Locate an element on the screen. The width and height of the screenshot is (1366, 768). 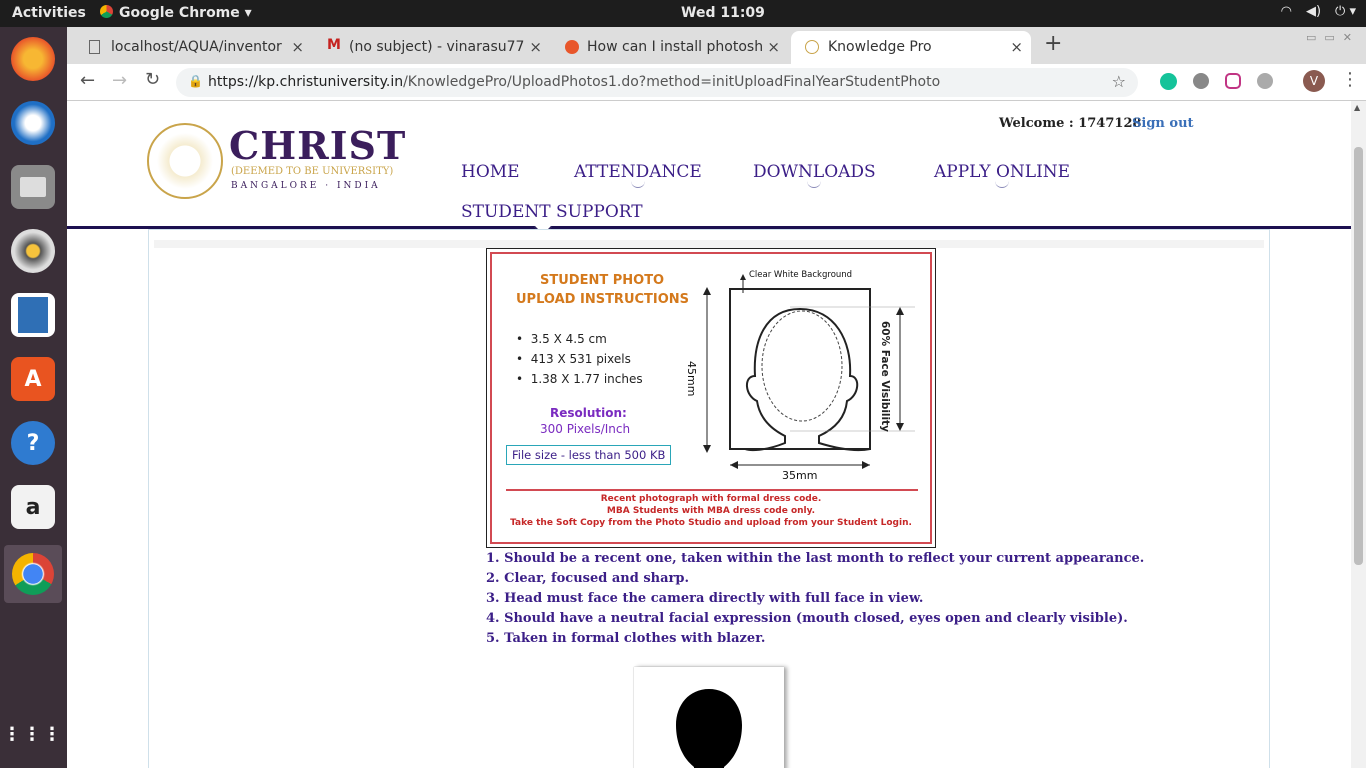
instr-divider is located at coordinates (712, 490).